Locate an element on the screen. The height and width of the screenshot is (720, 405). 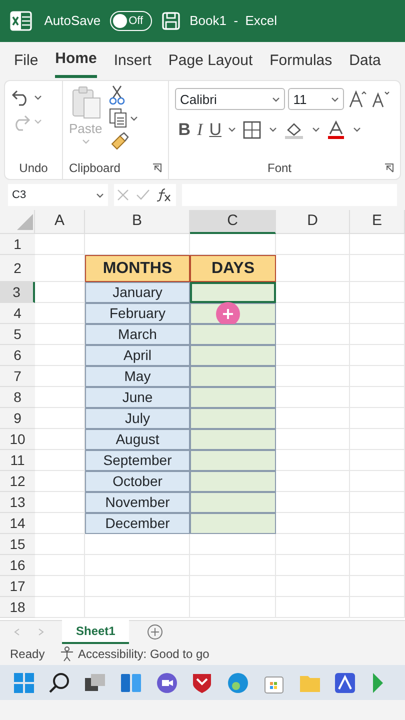
column-header: D is located at coordinates (313, 222).